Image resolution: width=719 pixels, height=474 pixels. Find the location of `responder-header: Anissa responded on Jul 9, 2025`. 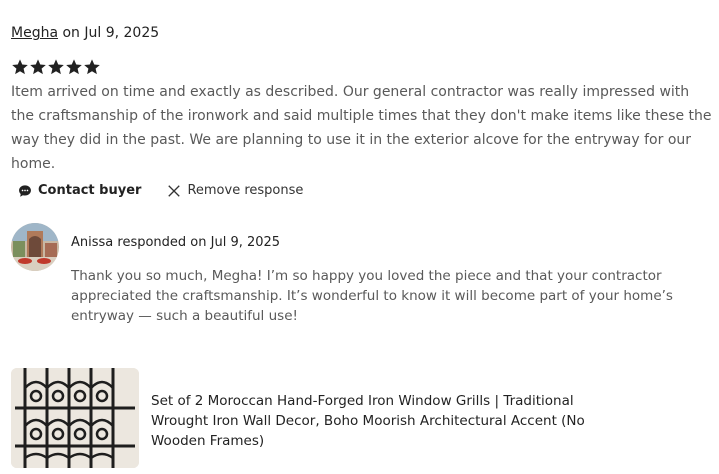

responder-header: Anissa responded on Jul 9, 2025 is located at coordinates (176, 242).